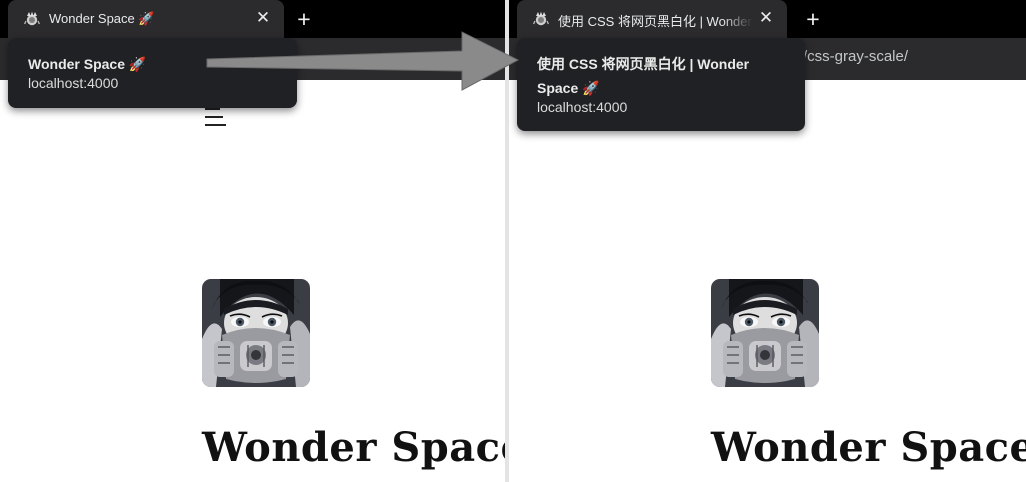 Image resolution: width=1026 pixels, height=482 pixels. I want to click on tab-strip: 使用 CSS 将网页黑白化 | Wonder Space 🚀 ✕ +, so click(767, 19).